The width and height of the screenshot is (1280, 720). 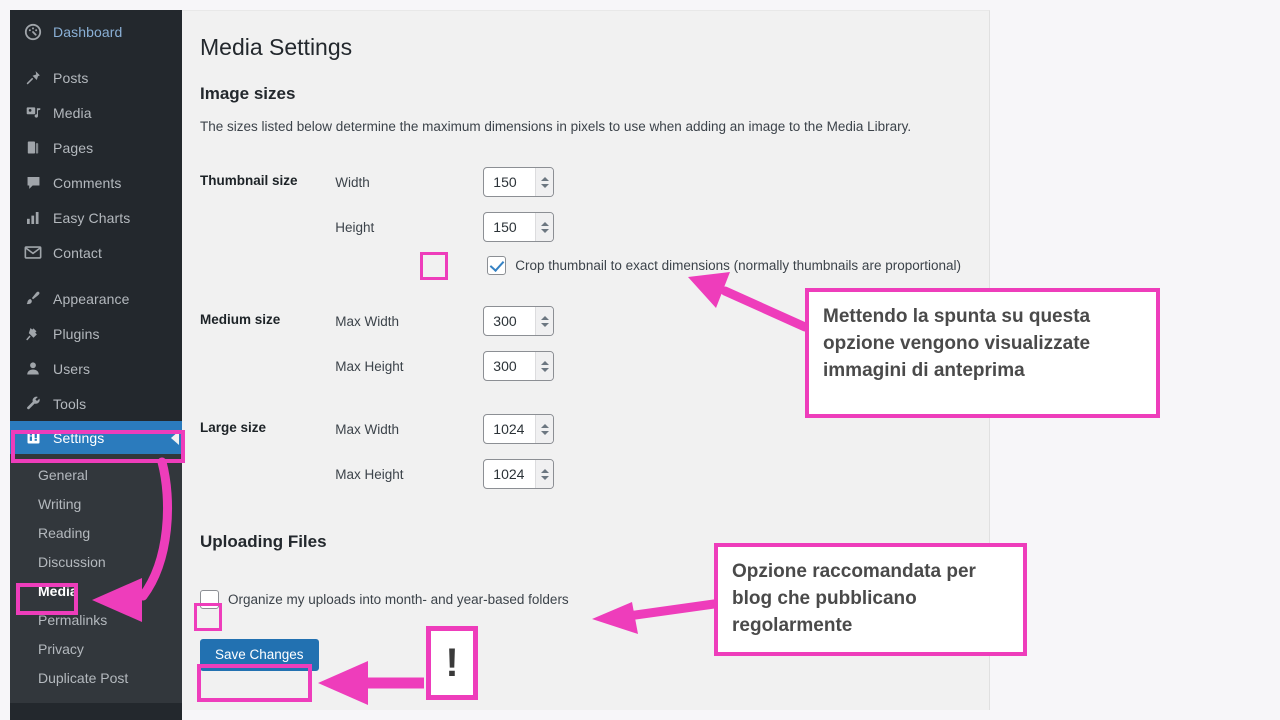 I want to click on submenu-item-discussion: Discussion, so click(x=96, y=562).